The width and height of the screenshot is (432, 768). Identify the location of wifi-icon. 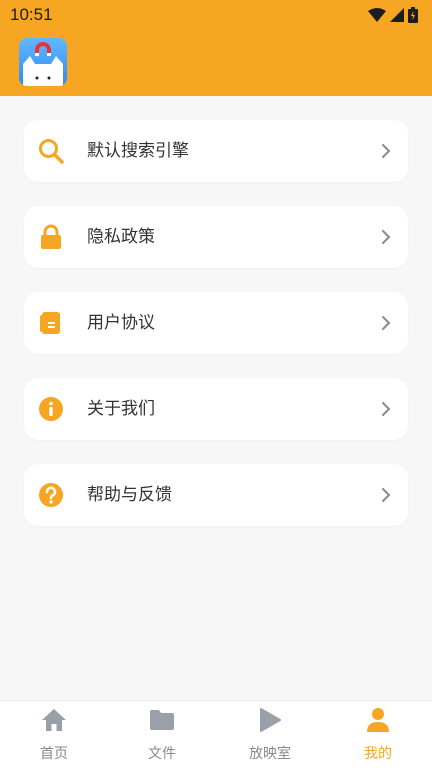
(377, 15).